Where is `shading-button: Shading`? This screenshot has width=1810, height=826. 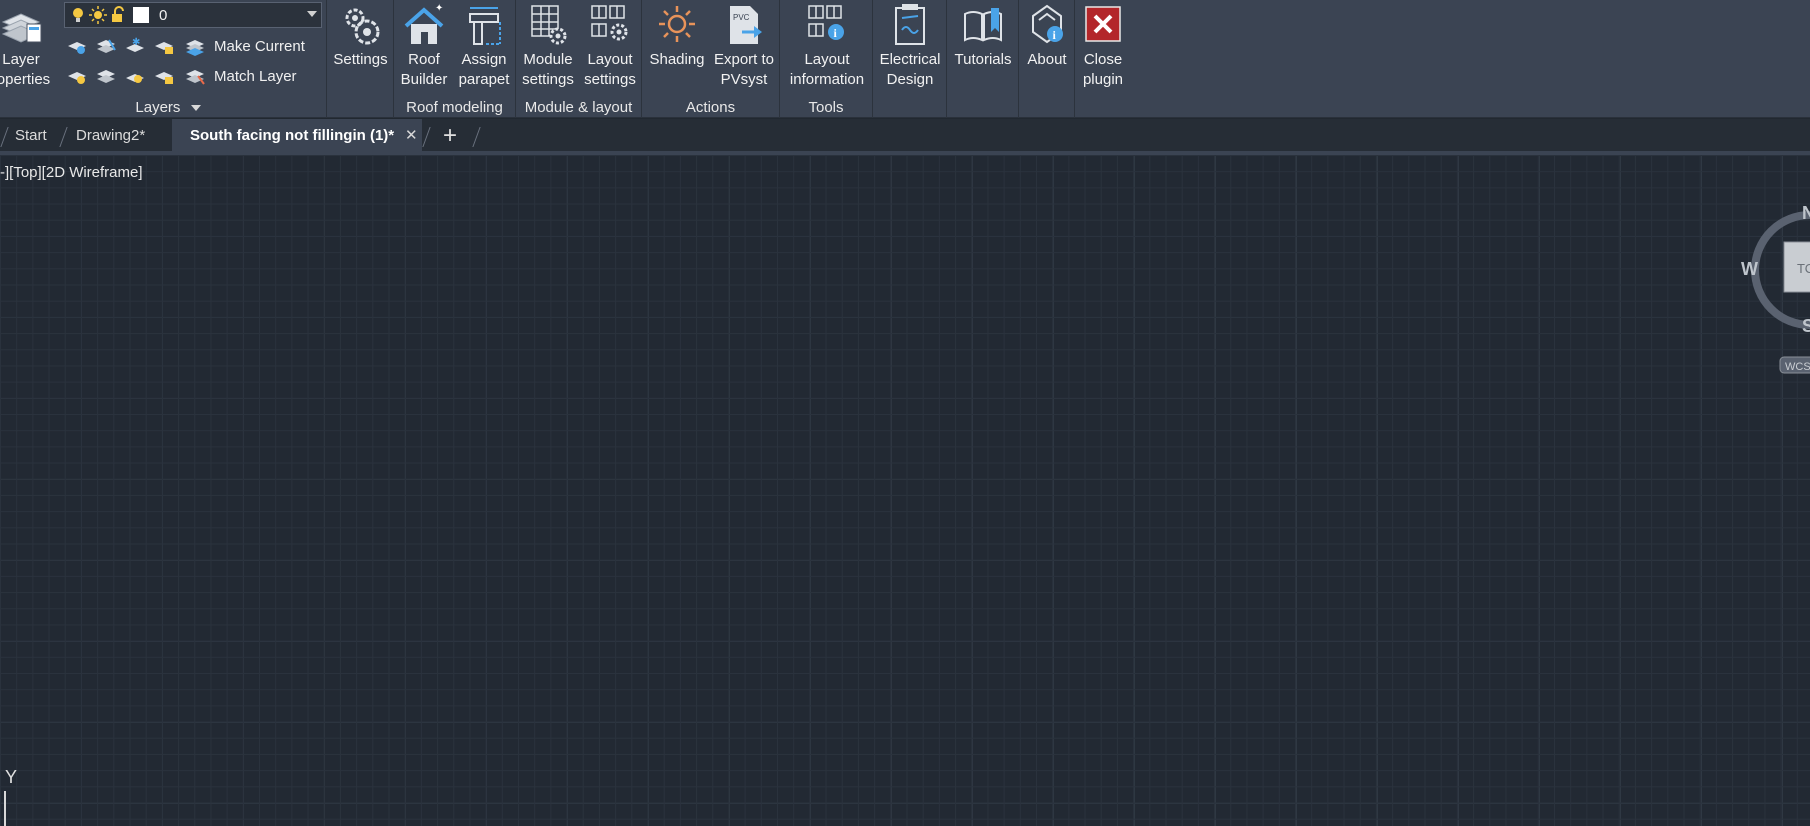 shading-button: Shading is located at coordinates (677, 36).